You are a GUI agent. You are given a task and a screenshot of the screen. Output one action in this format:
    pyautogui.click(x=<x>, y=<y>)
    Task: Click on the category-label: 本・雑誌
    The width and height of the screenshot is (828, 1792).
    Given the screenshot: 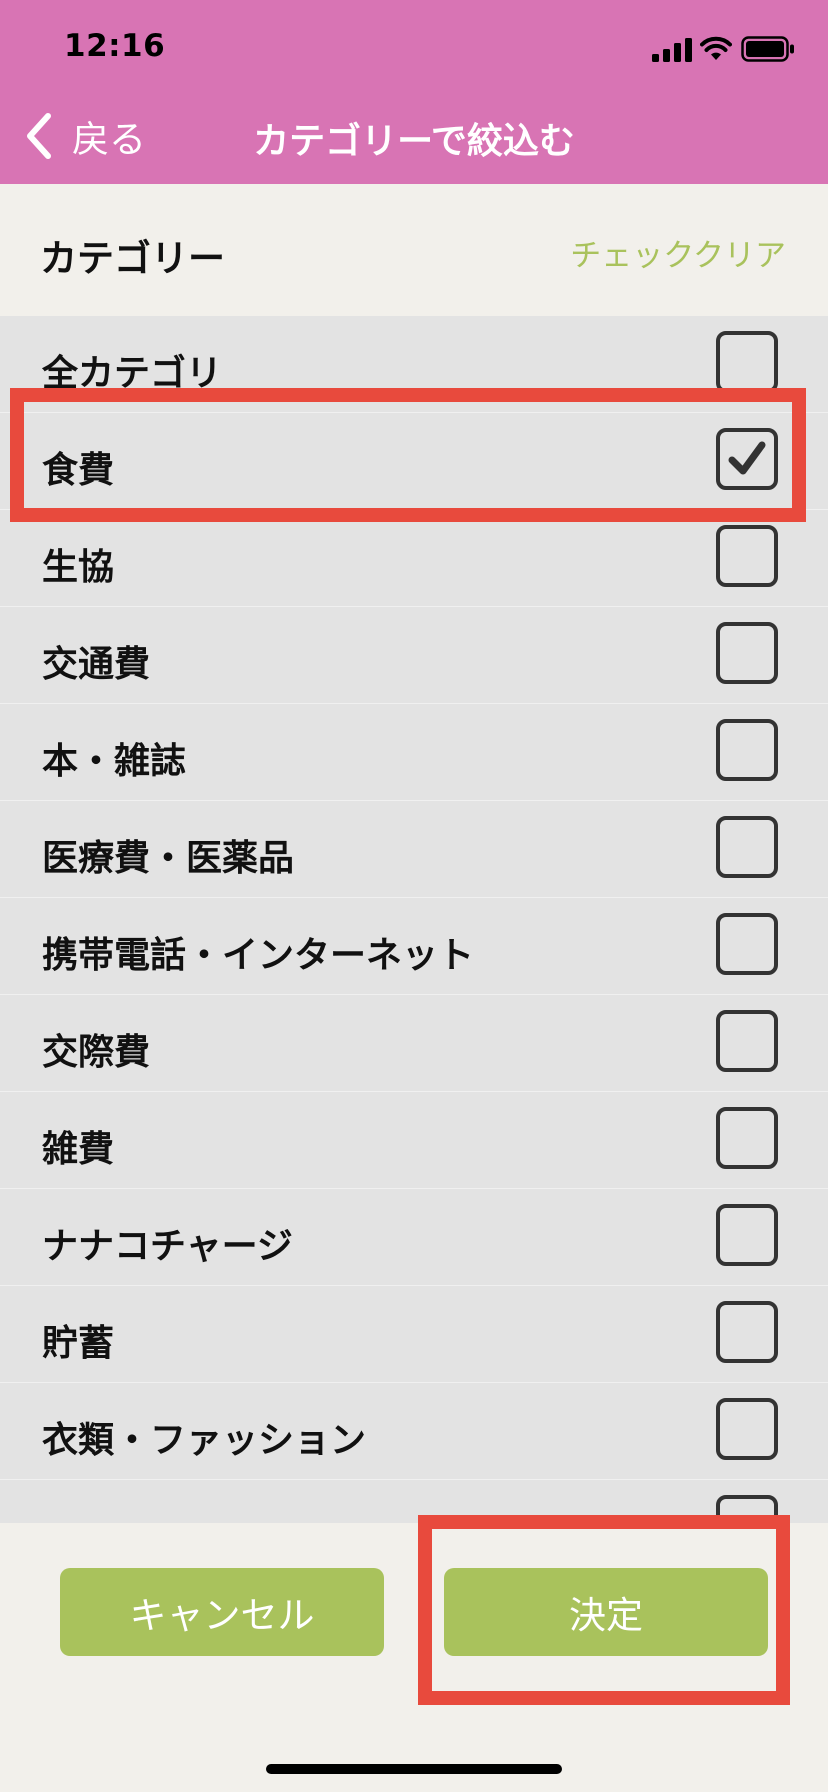 What is the action you would take?
    pyautogui.click(x=114, y=761)
    